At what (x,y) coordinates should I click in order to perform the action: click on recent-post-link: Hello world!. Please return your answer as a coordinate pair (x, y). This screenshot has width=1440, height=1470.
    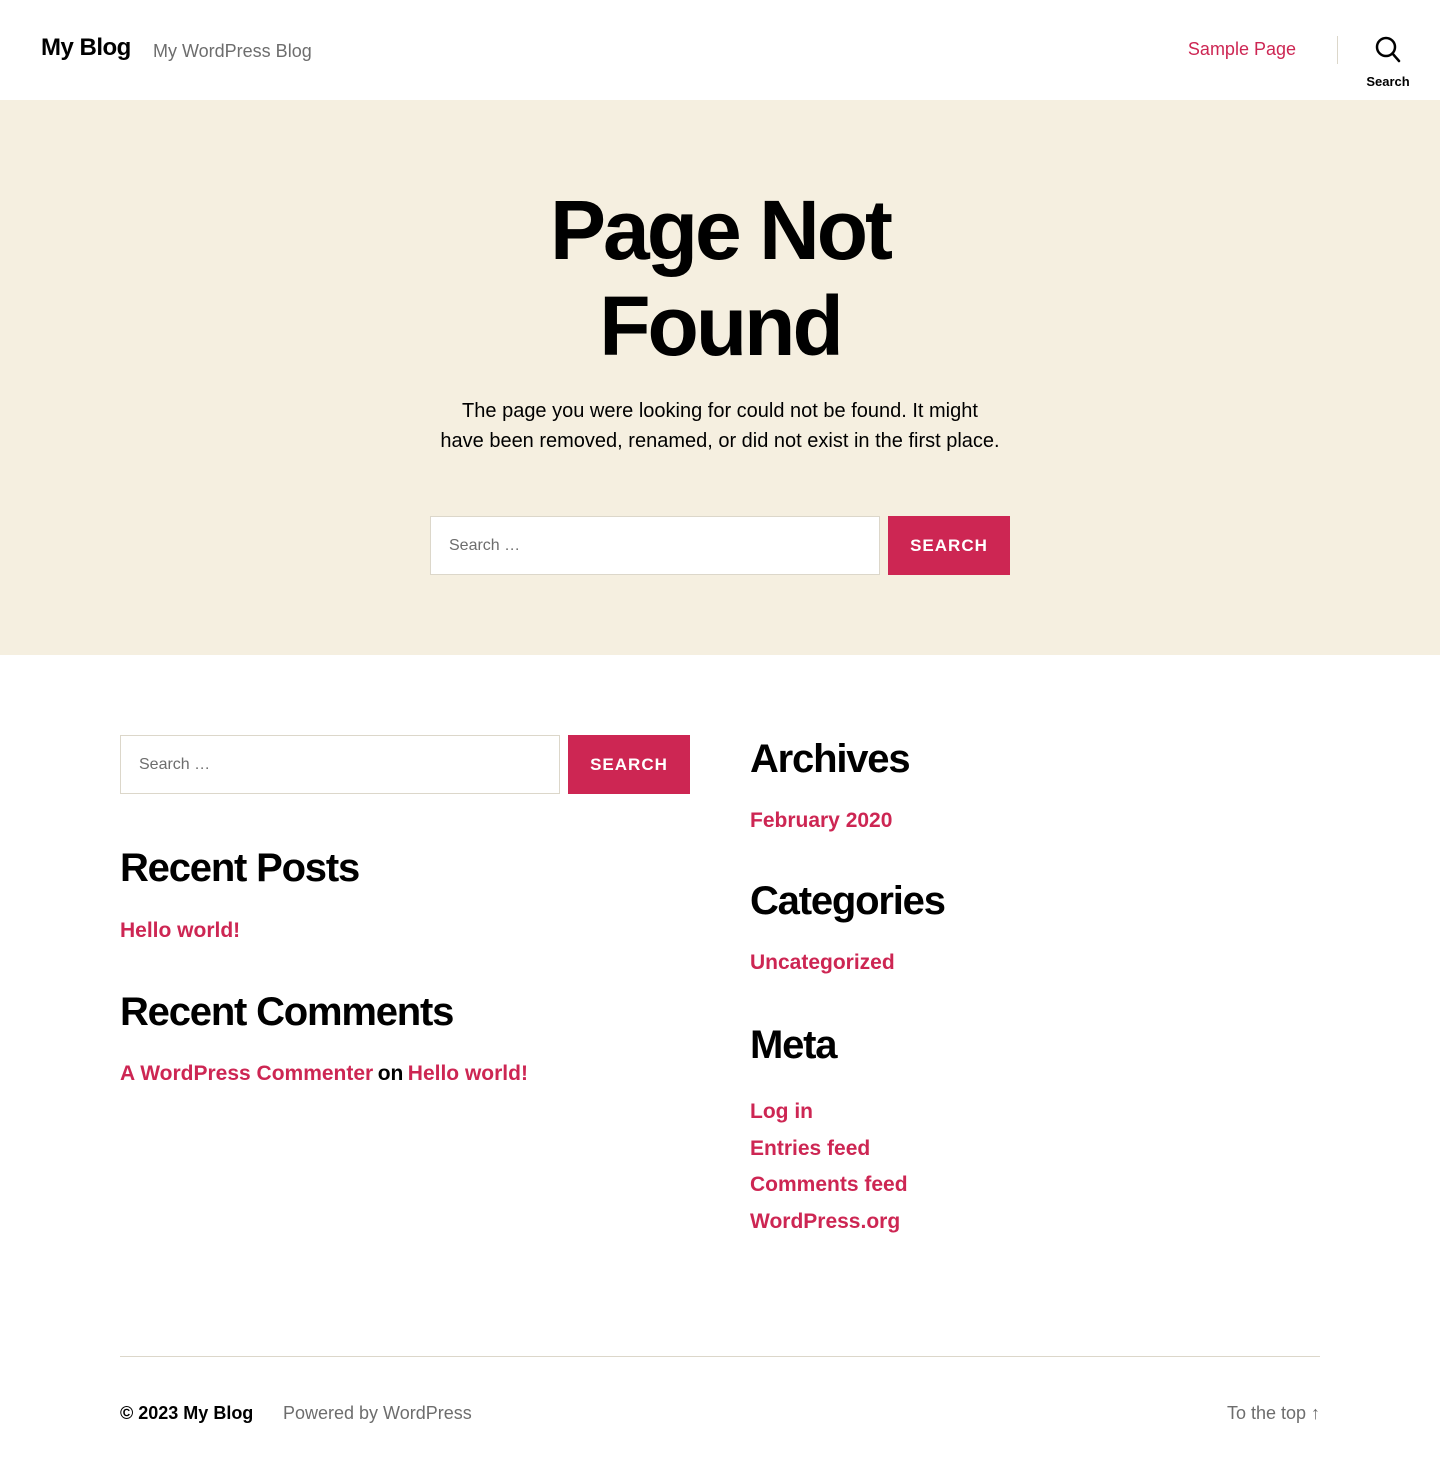
    Looking at the image, I should click on (180, 930).